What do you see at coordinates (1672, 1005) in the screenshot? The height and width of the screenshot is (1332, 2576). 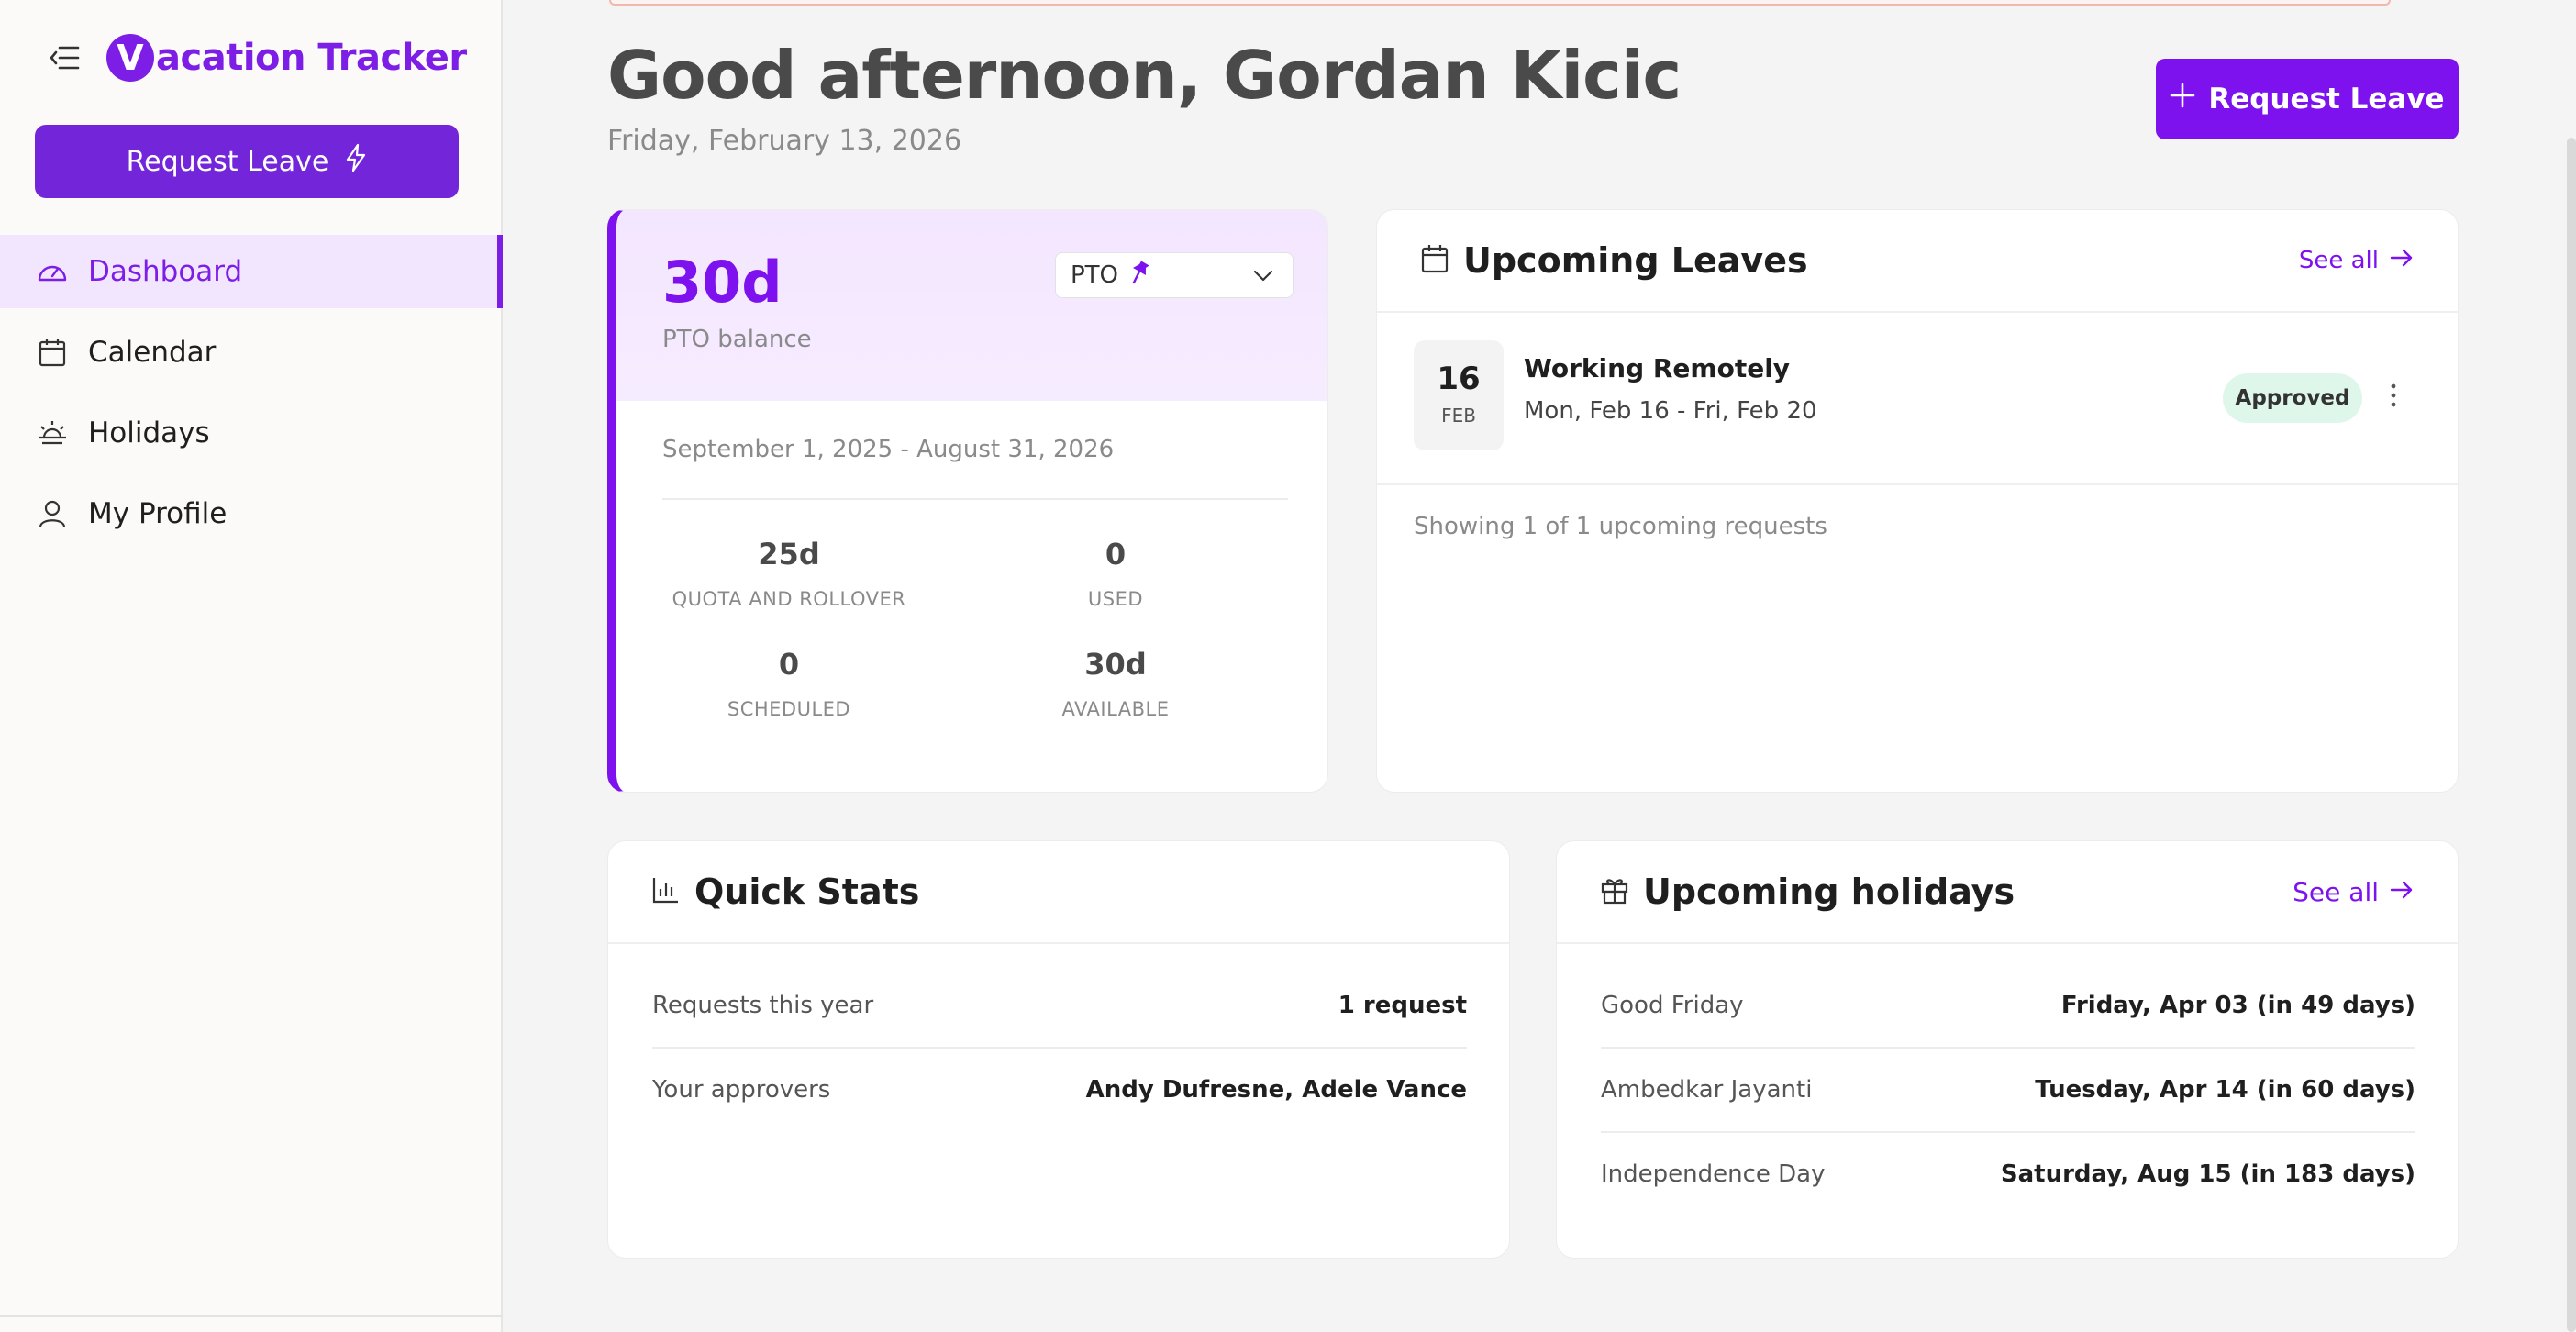 I see `holiday-name: Good Friday` at bounding box center [1672, 1005].